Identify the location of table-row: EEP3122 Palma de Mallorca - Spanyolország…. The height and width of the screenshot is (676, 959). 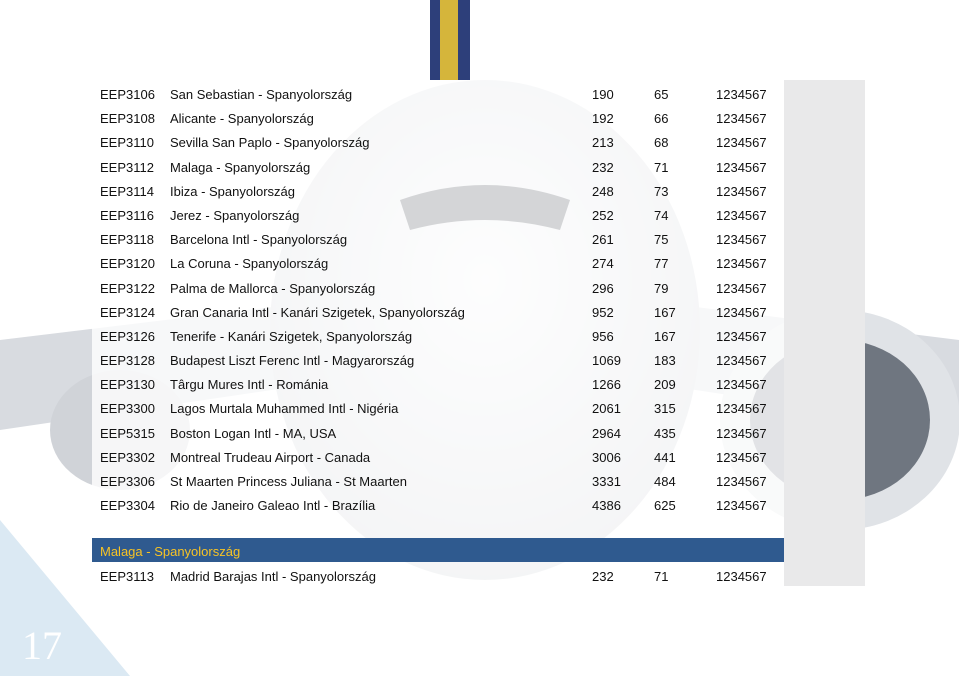
(438, 288).